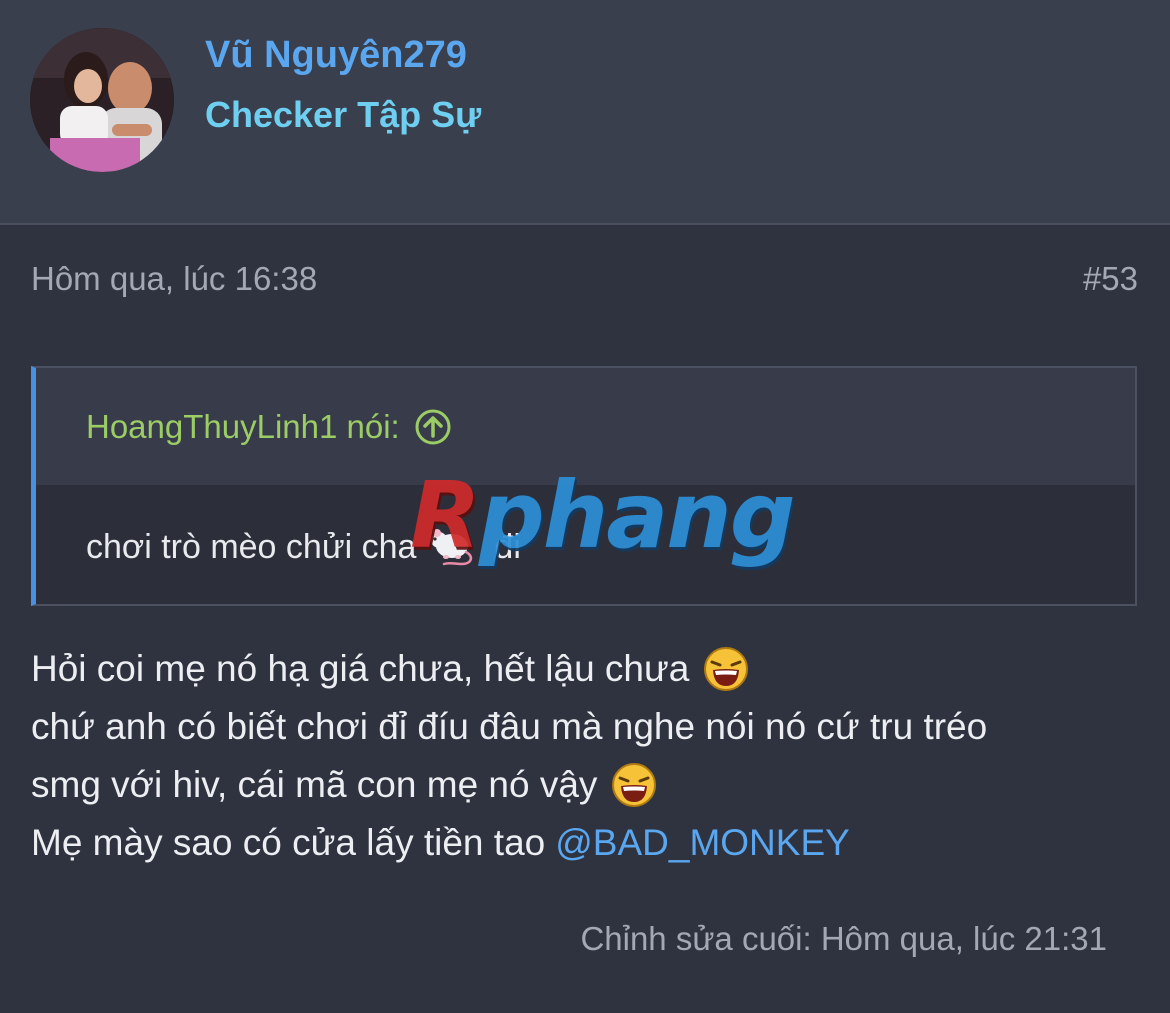  Describe the element at coordinates (586, 785) in the screenshot. I see `post-line: smg với hiv, cái mã con mẹ nó vậy` at that location.